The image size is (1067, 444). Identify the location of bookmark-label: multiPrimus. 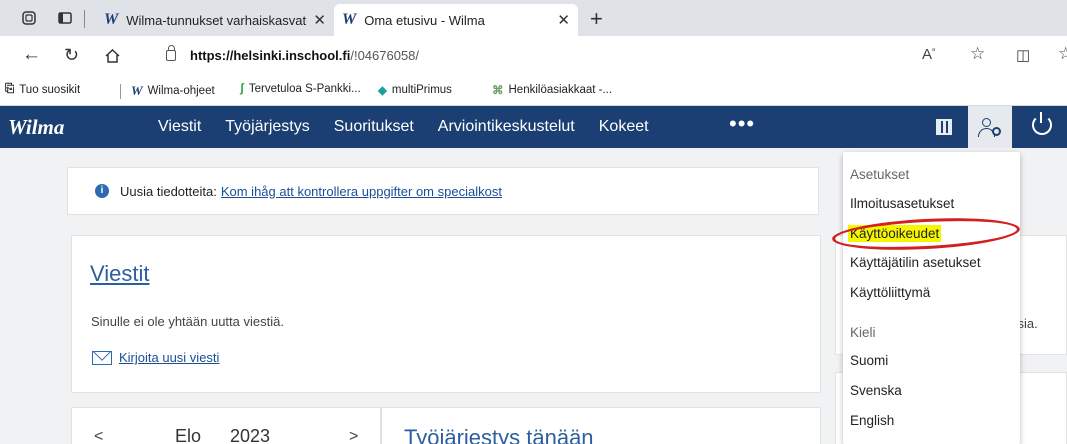
(421, 90).